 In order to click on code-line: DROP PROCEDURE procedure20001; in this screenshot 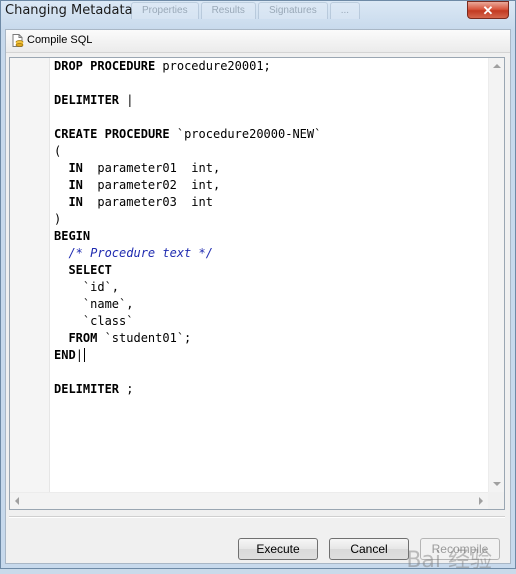, I will do `click(162, 66)`.